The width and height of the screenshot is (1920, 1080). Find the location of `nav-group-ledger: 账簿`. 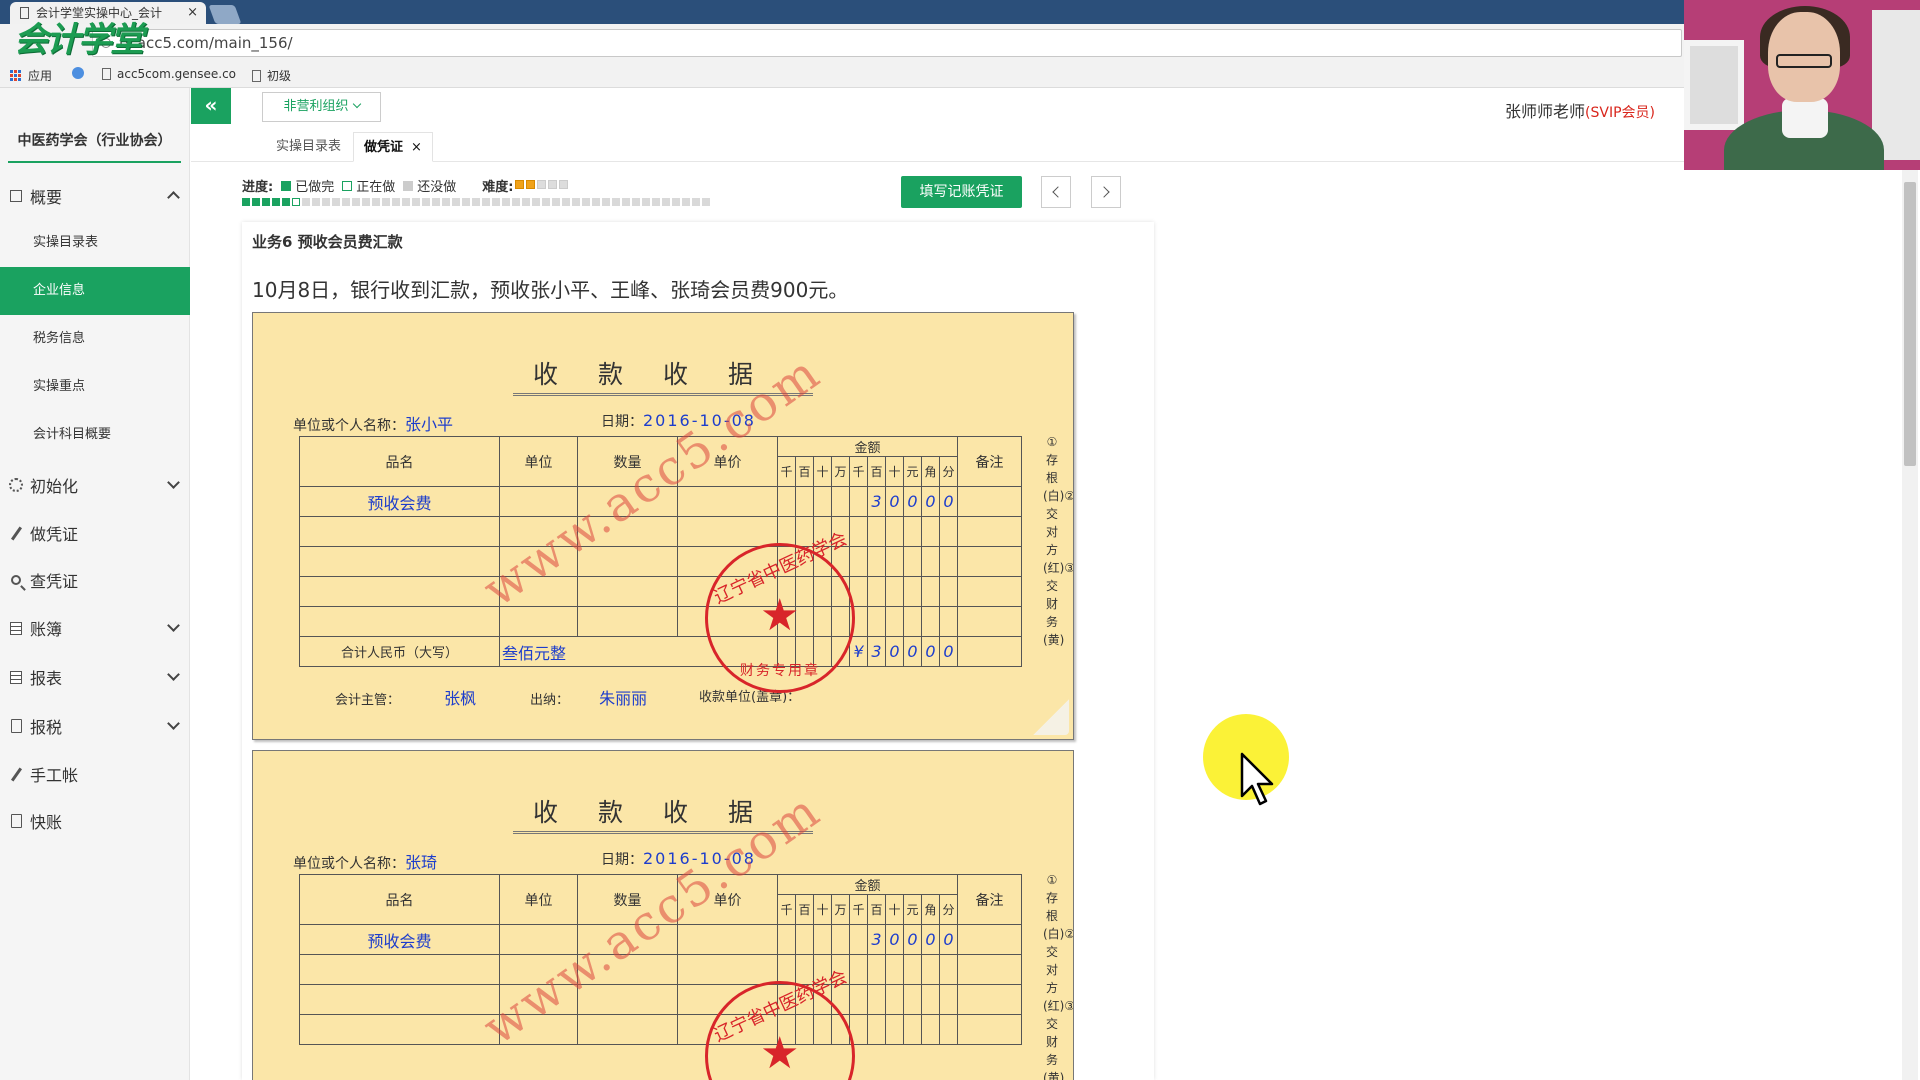

nav-group-ledger: 账簿 is located at coordinates (95, 628).